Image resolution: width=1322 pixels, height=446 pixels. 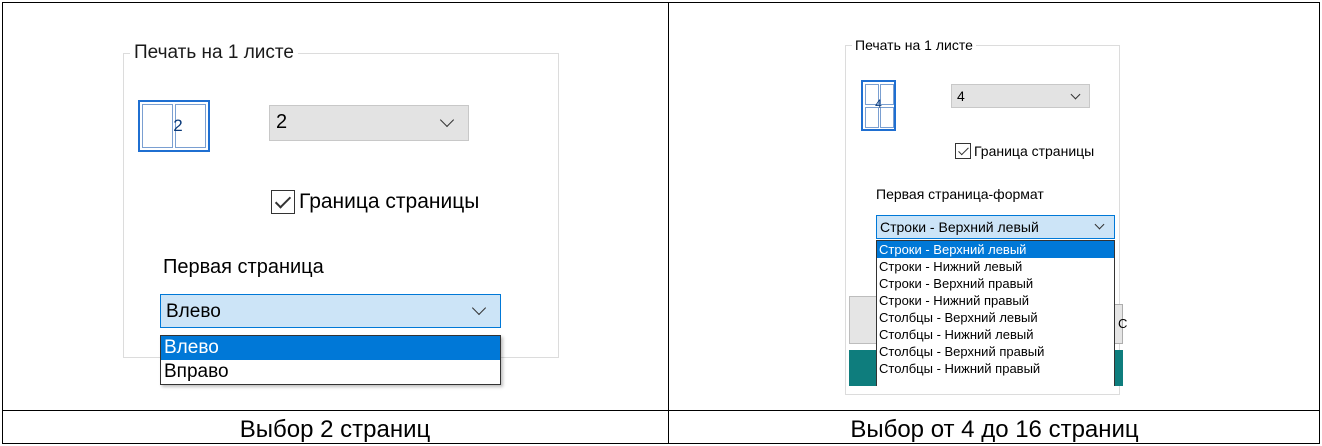 What do you see at coordinates (995, 334) in the screenshot?
I see `right-option-6: Столбцы - Нижний левый` at bounding box center [995, 334].